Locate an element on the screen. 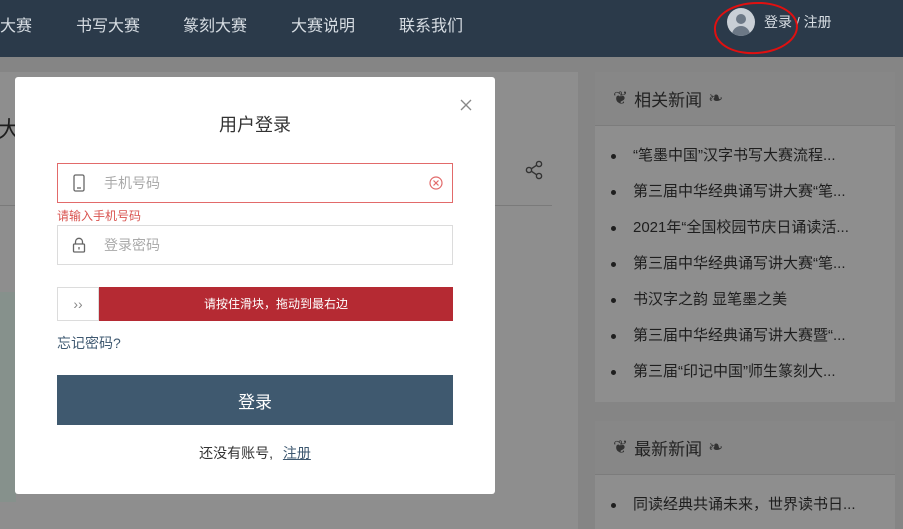  login-button: 登录 is located at coordinates (255, 400).